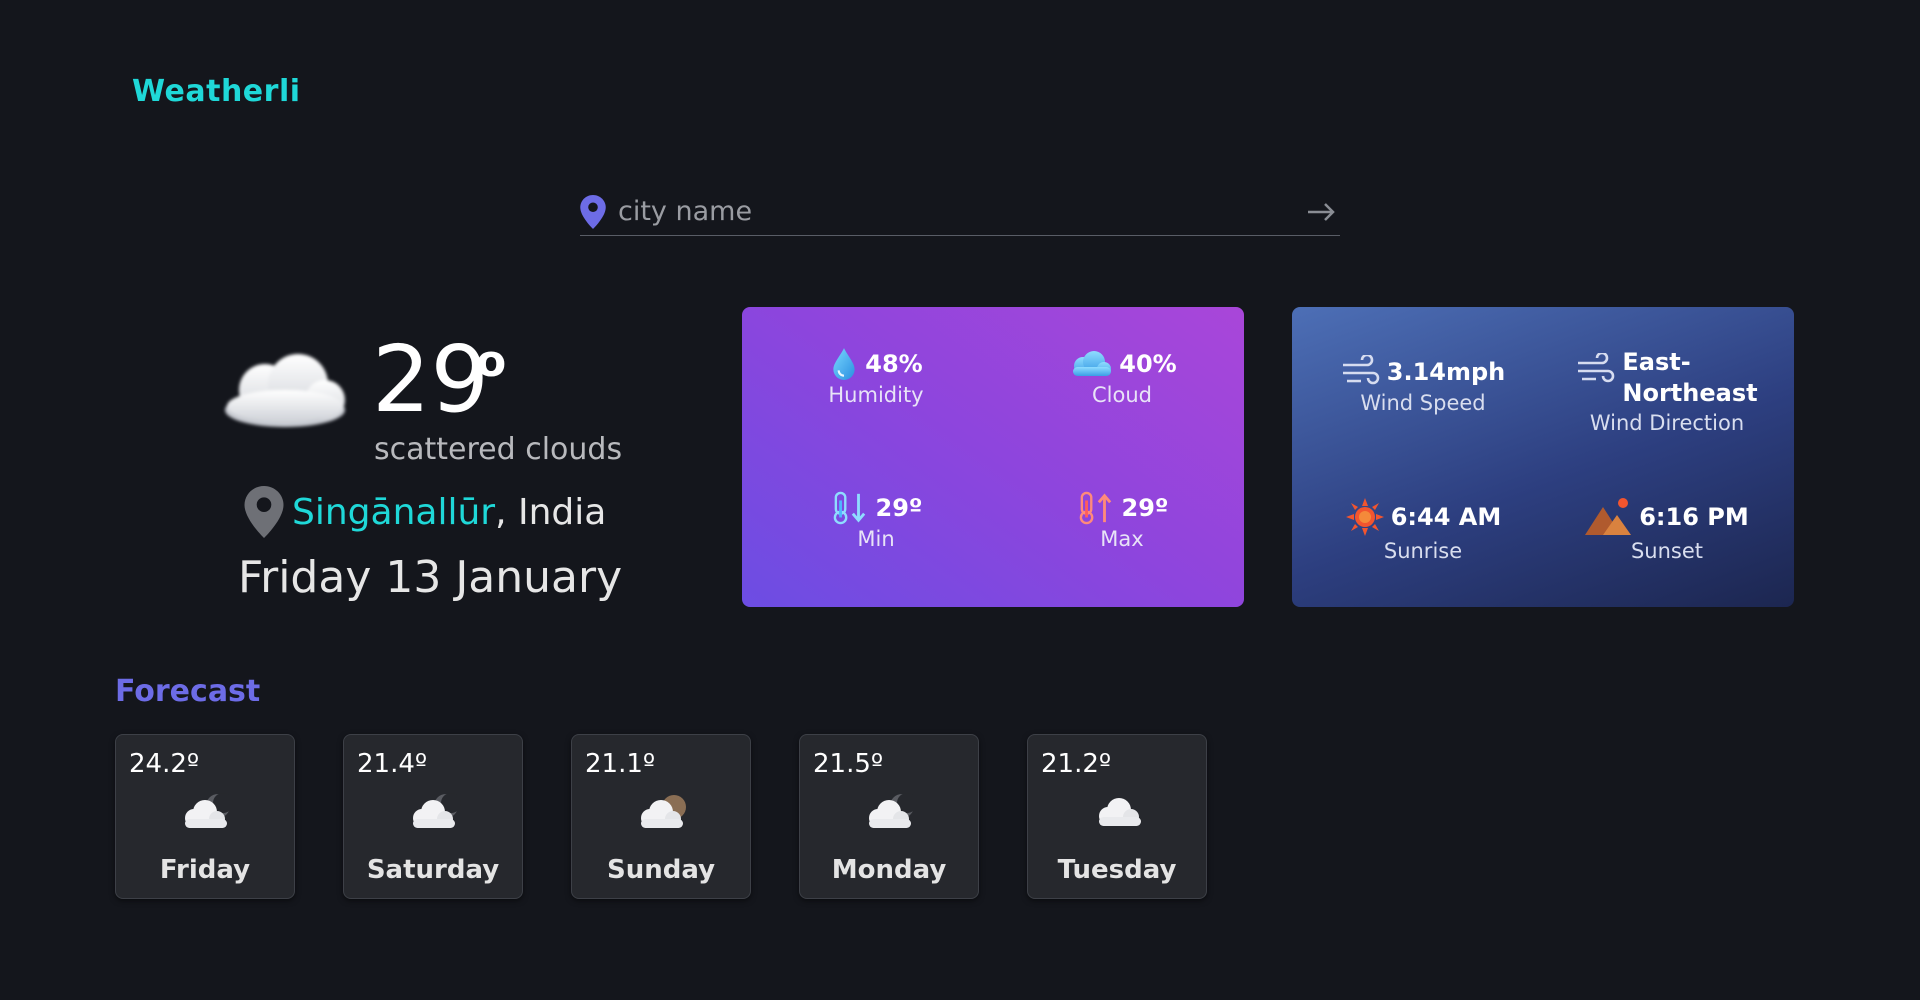 The height and width of the screenshot is (1000, 1920). What do you see at coordinates (205, 870) in the screenshot?
I see `forecast-day: Friday` at bounding box center [205, 870].